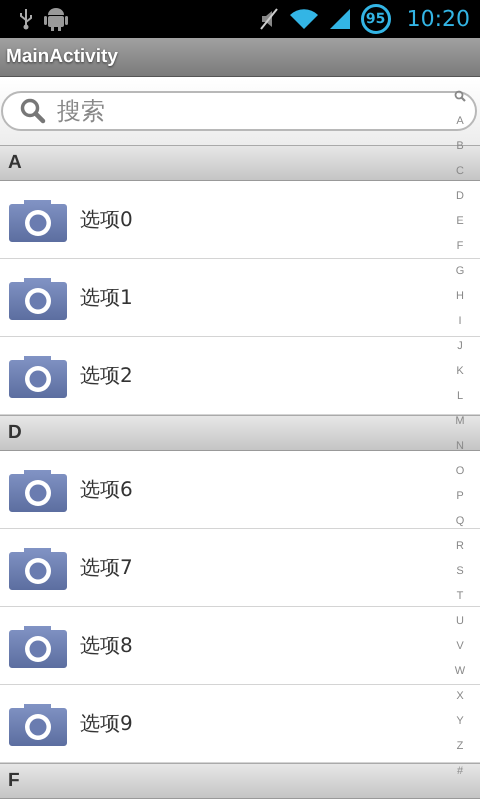  Describe the element at coordinates (460, 521) in the screenshot. I see `index-letter: Q` at that location.